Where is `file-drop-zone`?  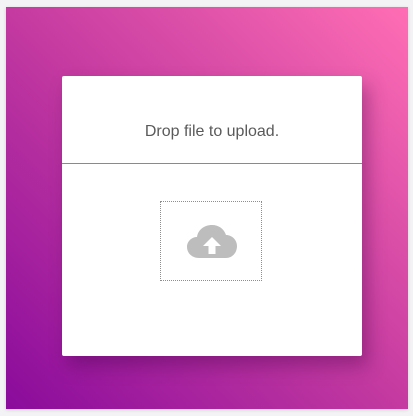 file-drop-zone is located at coordinates (211, 241).